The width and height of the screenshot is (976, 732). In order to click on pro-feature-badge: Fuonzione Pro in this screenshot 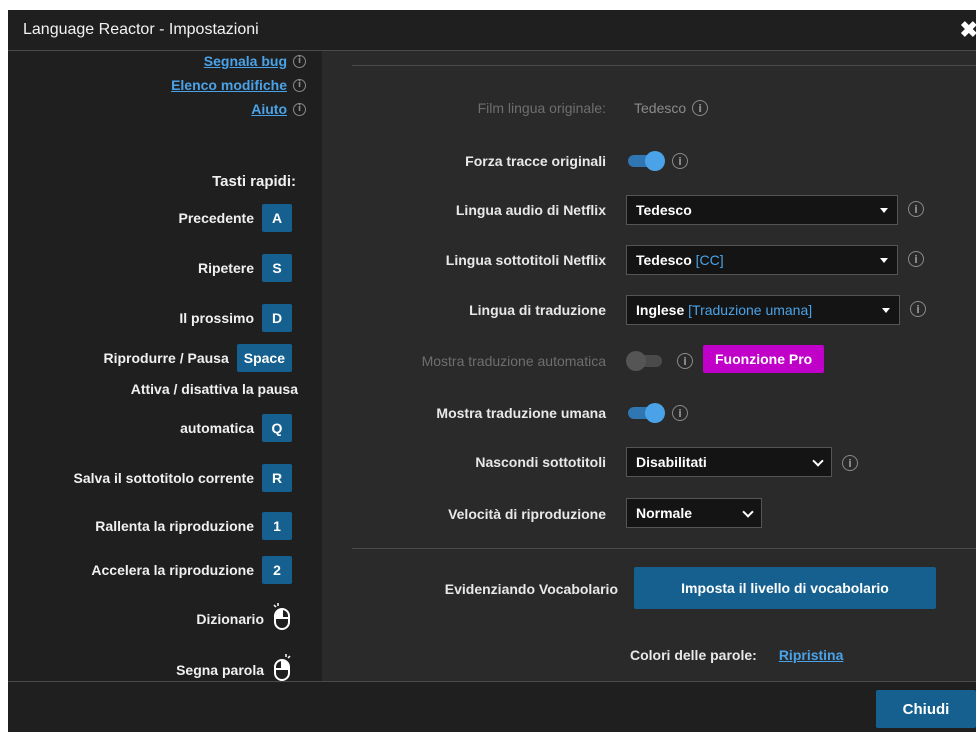, I will do `click(764, 359)`.